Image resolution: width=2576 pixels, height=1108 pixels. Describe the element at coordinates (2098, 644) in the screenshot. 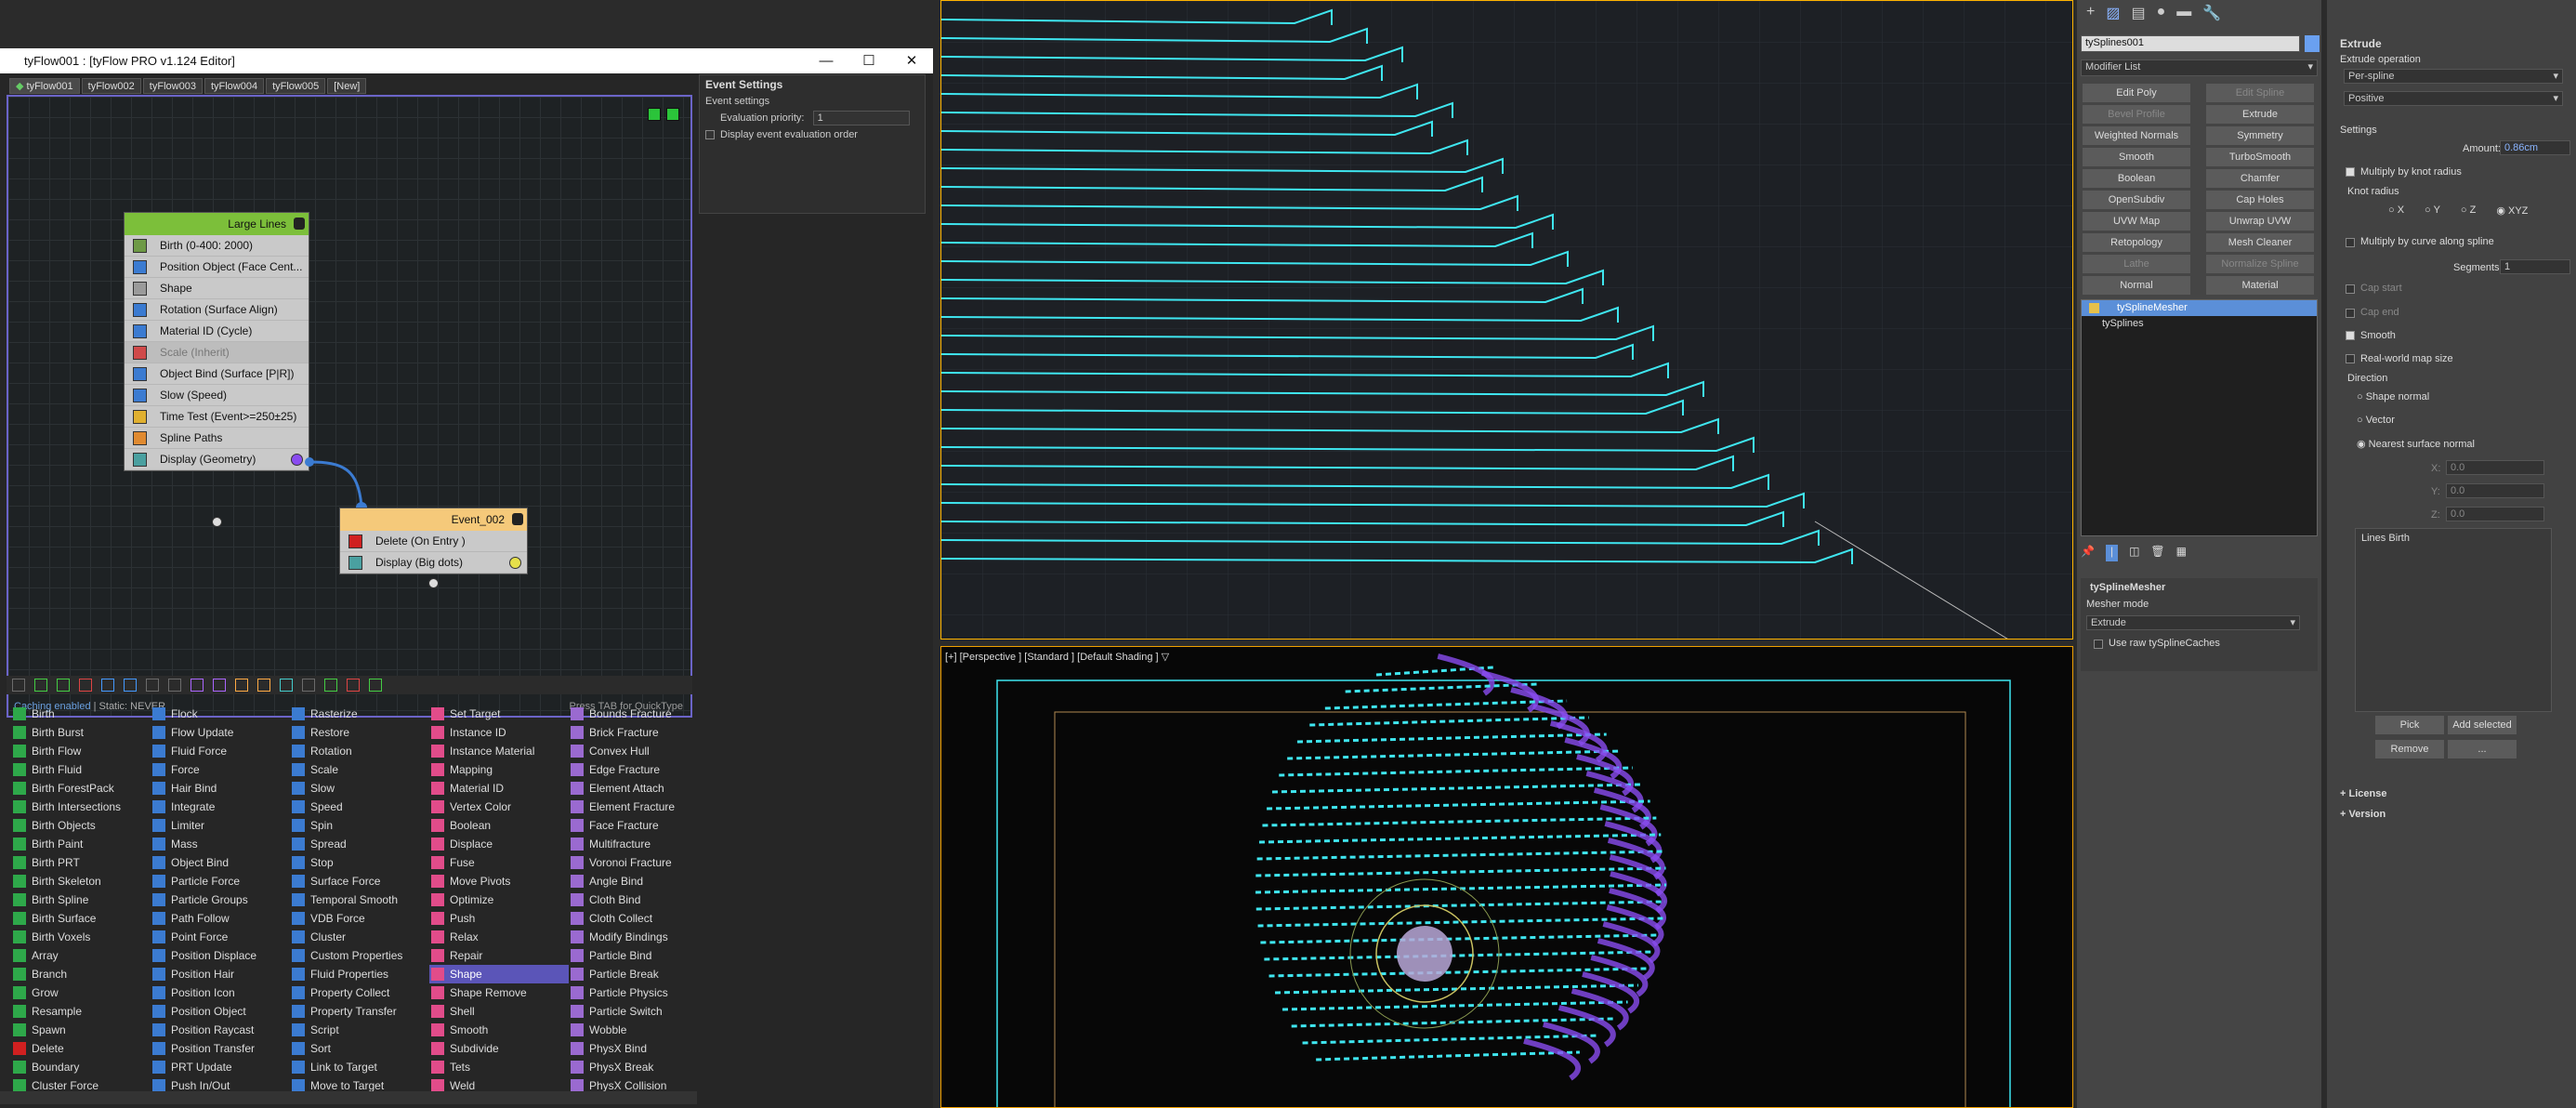

I see `use-raw-checkbox` at that location.